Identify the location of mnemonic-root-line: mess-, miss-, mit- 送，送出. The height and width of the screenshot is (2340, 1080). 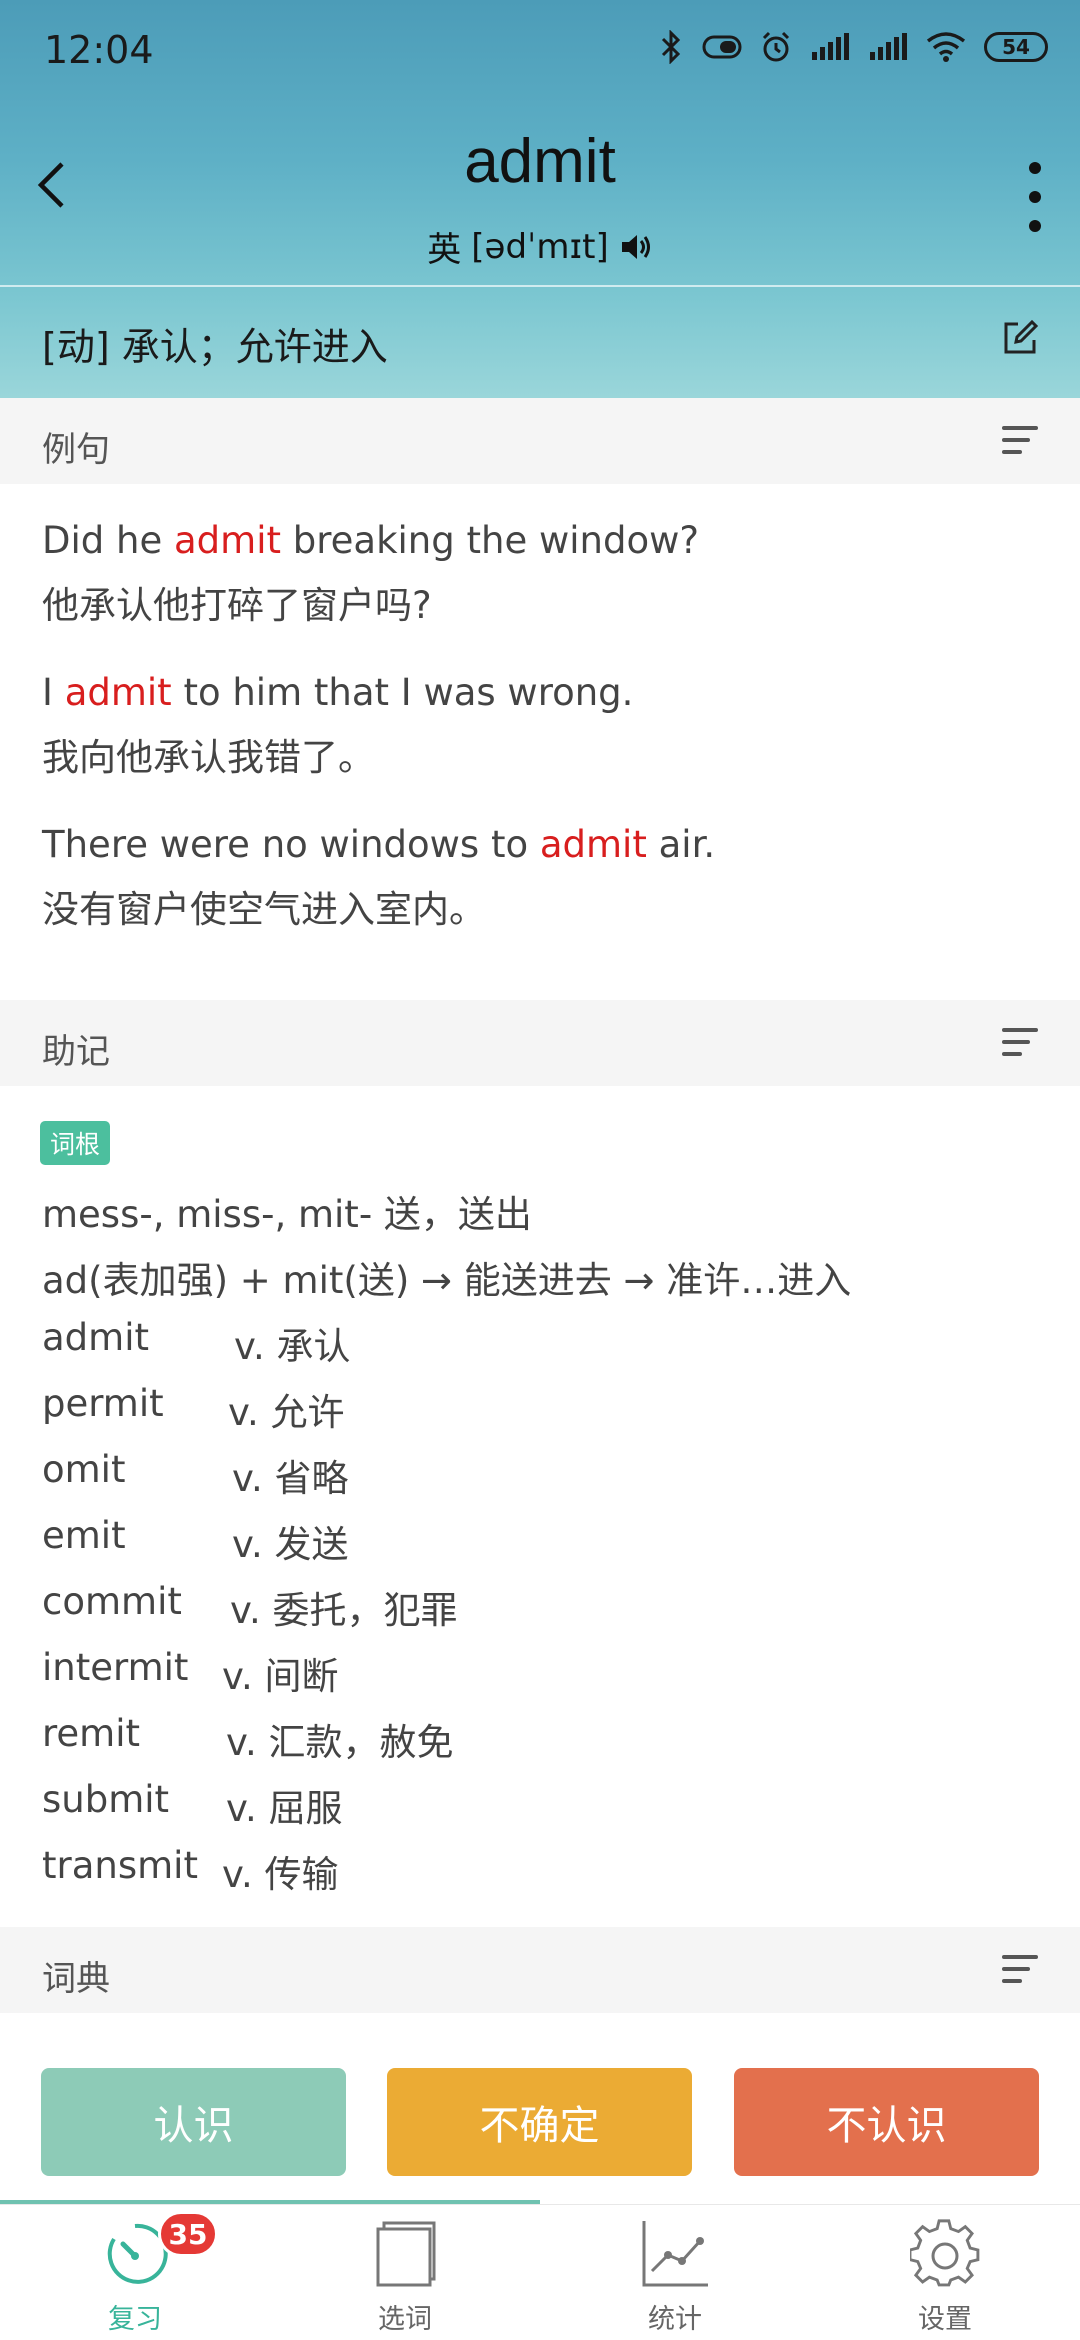
(287, 1214).